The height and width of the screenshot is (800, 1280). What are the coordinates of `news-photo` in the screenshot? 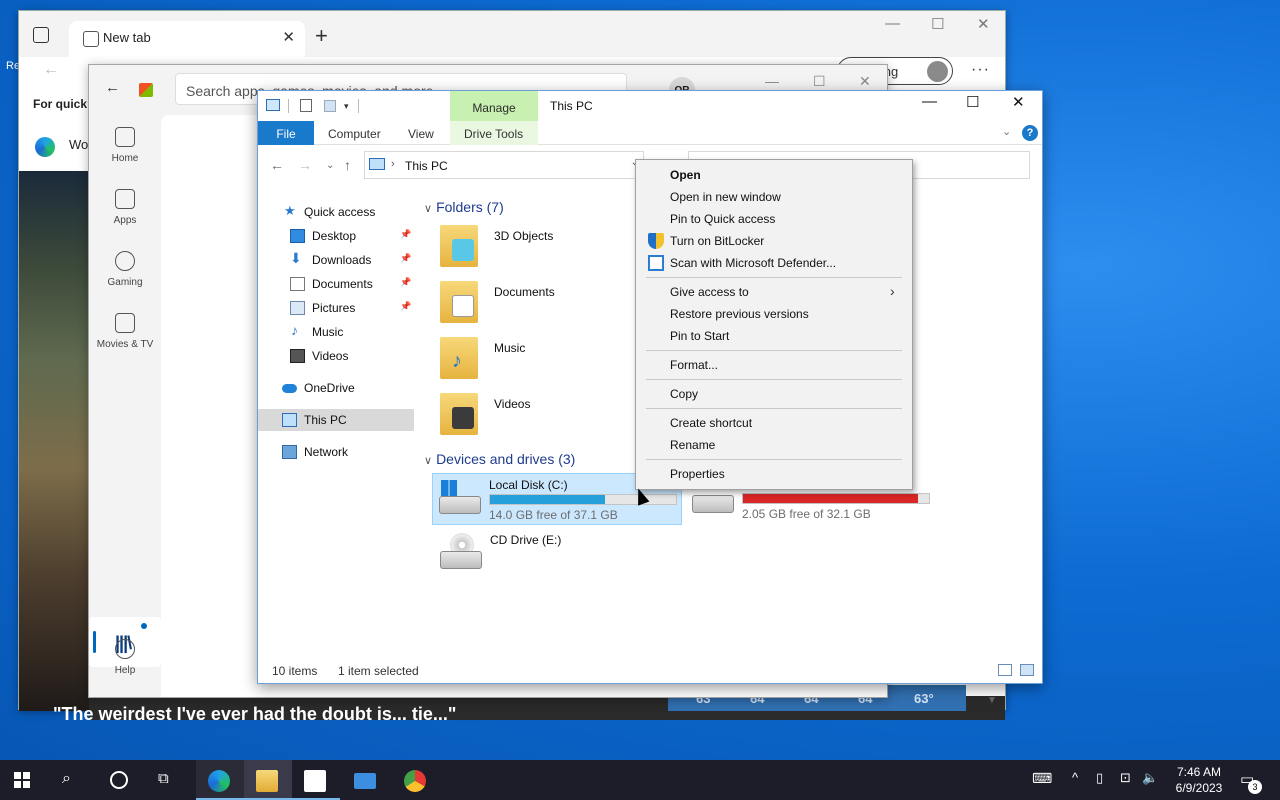 It's located at (55, 441).